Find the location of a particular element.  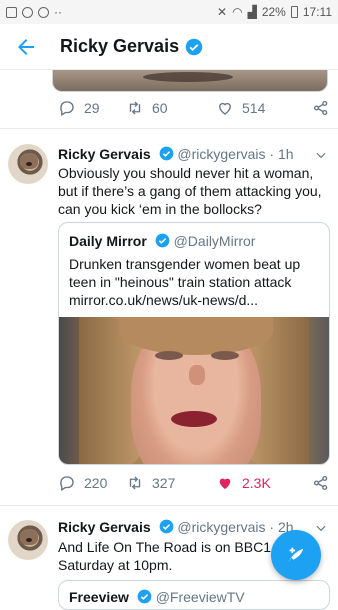

wifi-icon: ◠ is located at coordinates (237, 12).